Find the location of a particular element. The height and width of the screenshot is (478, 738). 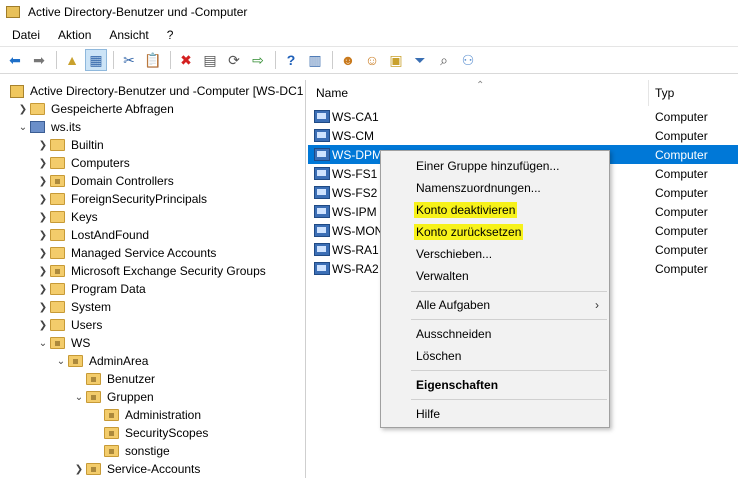

menu-item-properties: Eigenschaften is located at coordinates (495, 385).